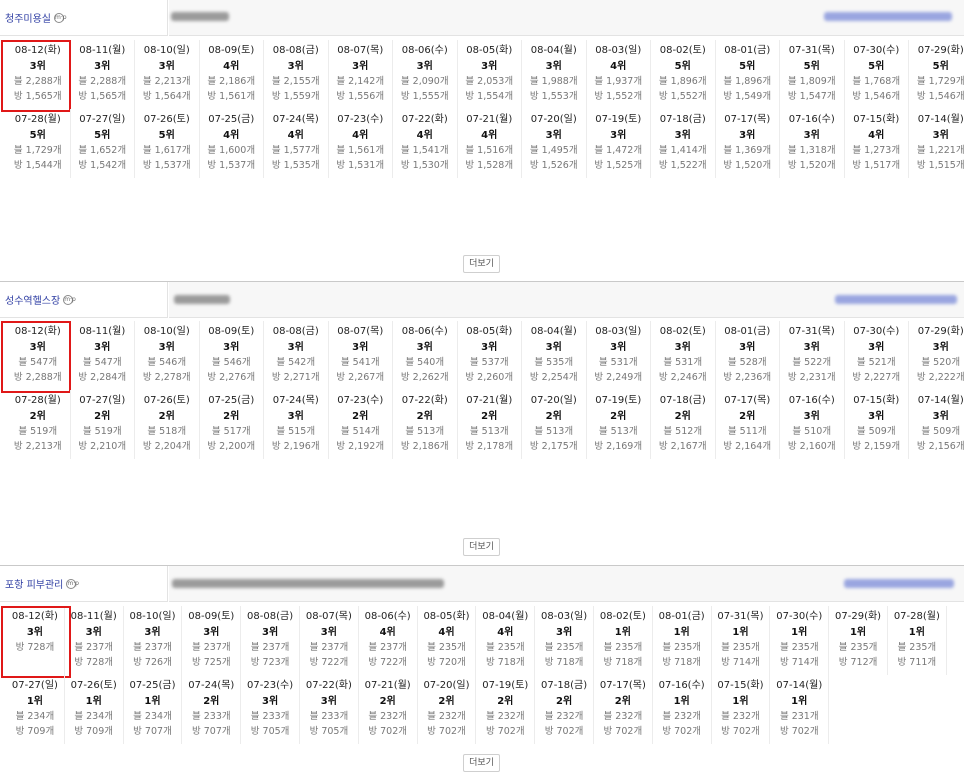 This screenshot has height=779, width=964. What do you see at coordinates (812, 355) in the screenshot?
I see `rank-cell: 07-31(목) 3위 블 522개 방 2,231개` at bounding box center [812, 355].